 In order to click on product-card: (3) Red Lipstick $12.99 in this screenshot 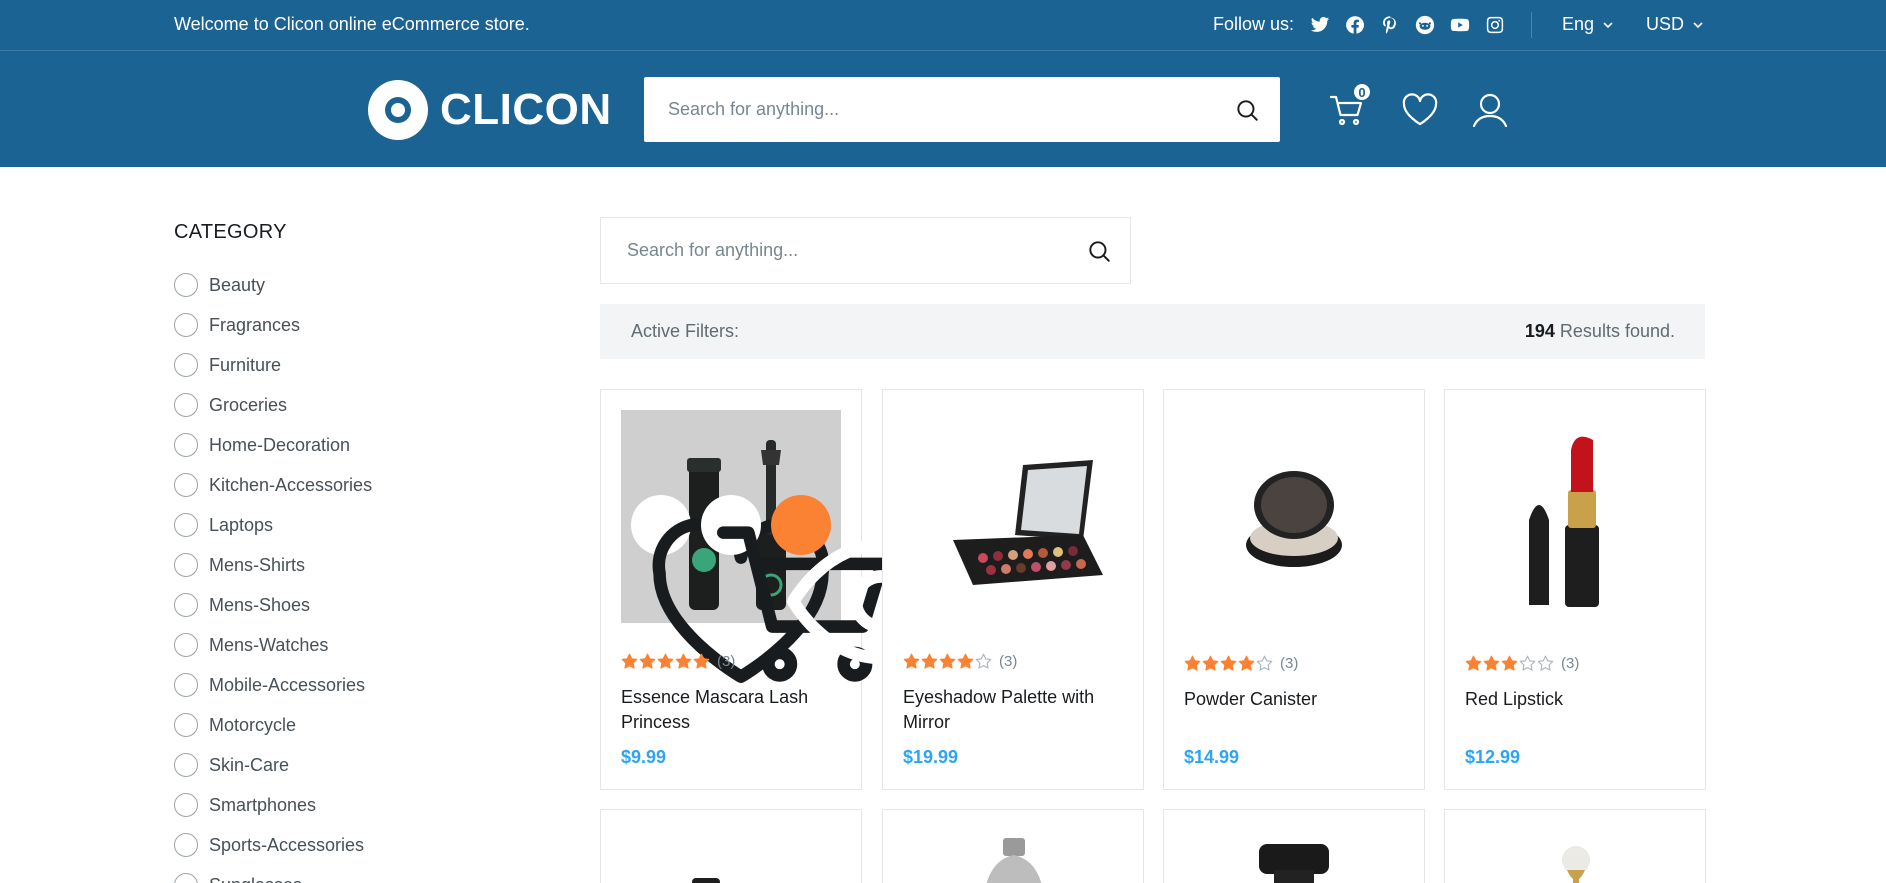, I will do `click(1575, 589)`.